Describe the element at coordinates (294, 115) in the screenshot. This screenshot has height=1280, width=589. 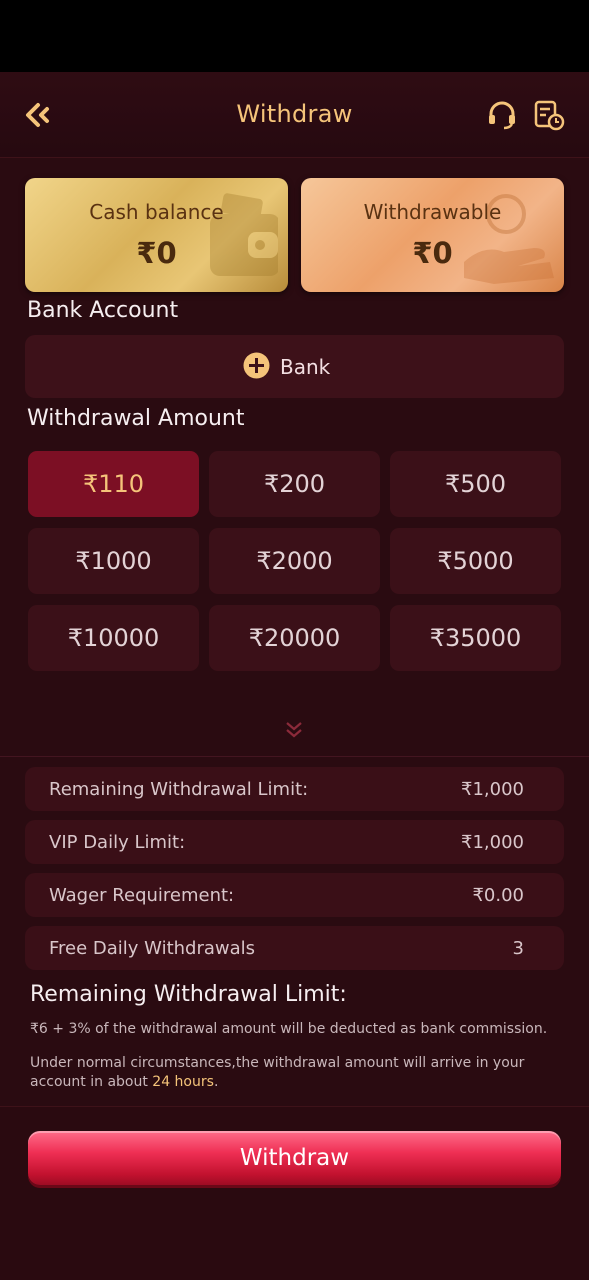
I see `header: Withdraw` at that location.